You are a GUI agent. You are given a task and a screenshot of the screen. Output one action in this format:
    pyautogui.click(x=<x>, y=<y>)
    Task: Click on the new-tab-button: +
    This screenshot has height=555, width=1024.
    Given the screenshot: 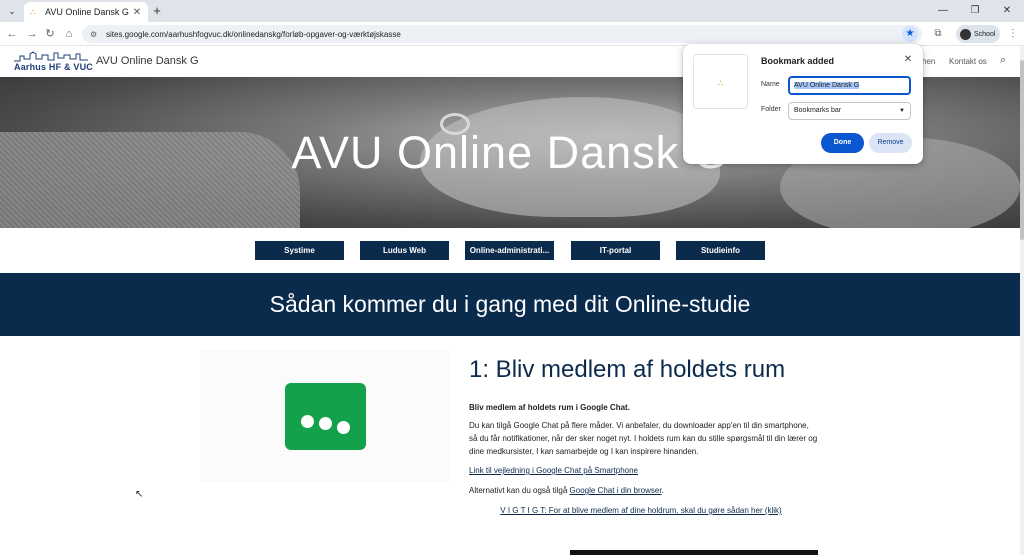 What is the action you would take?
    pyautogui.click(x=157, y=11)
    